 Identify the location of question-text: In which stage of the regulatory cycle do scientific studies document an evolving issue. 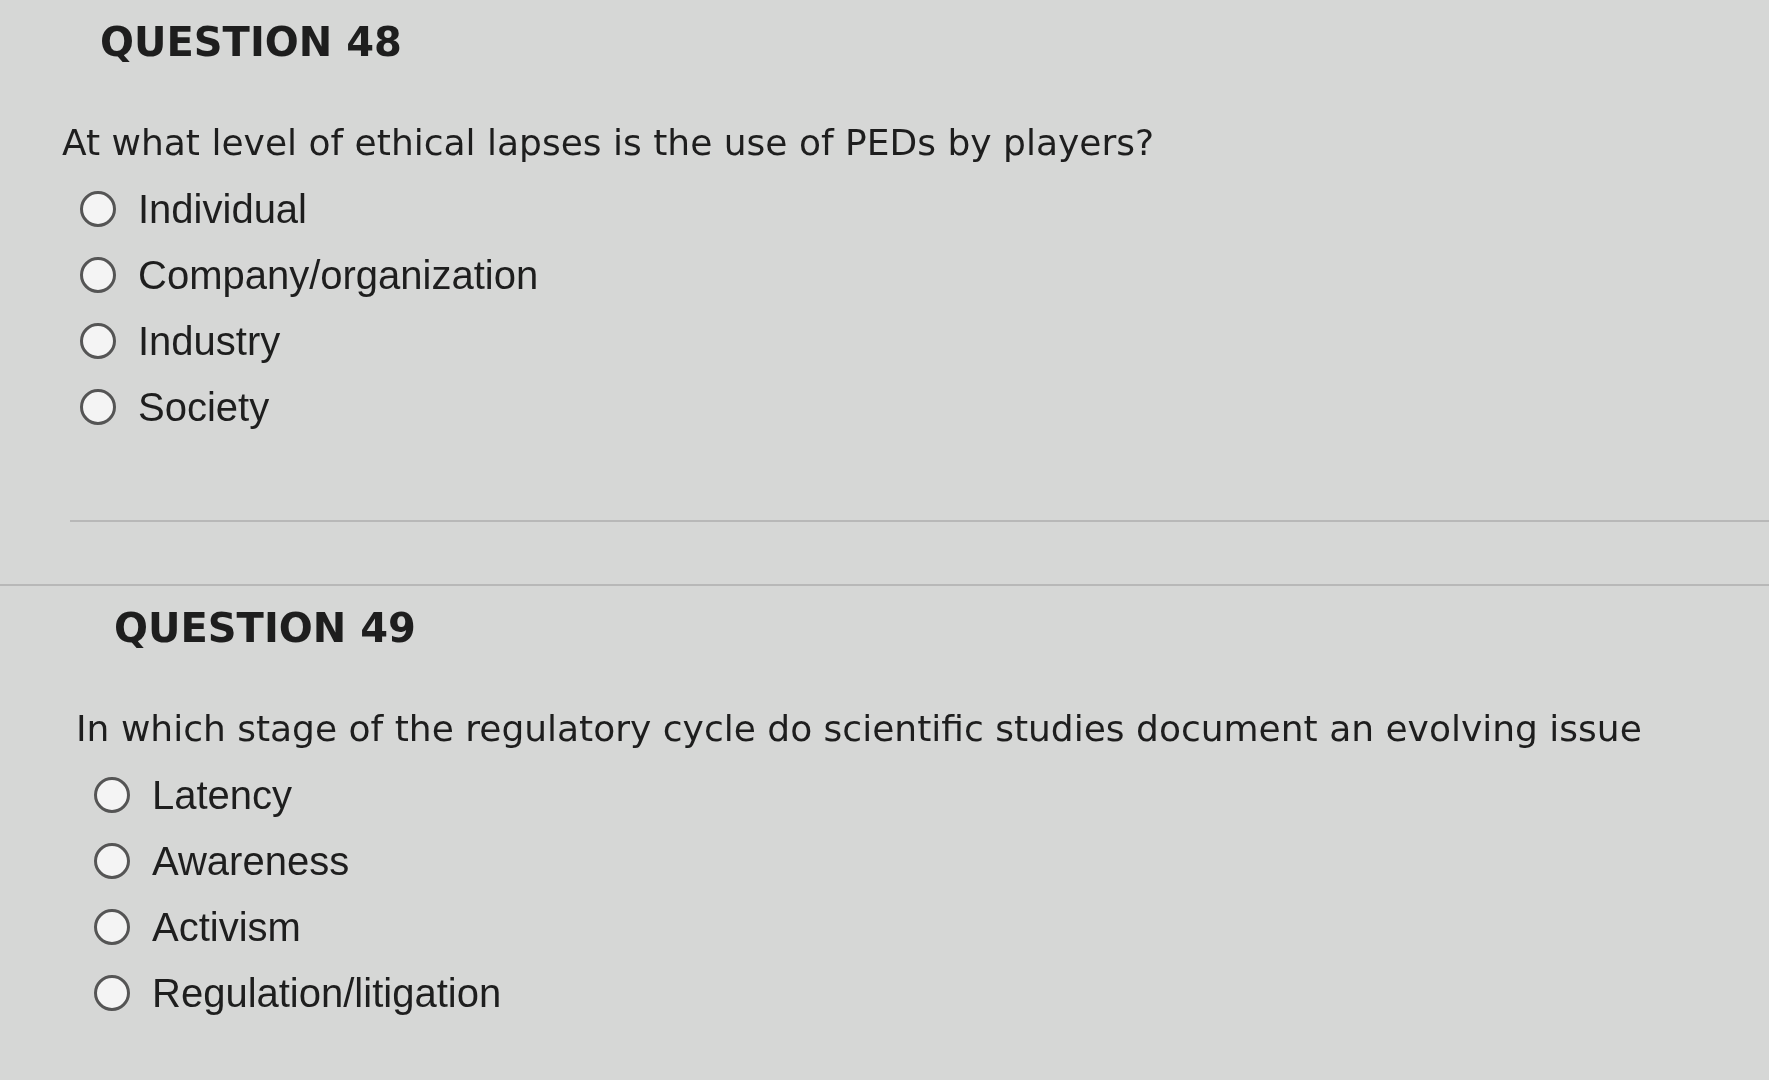
(859, 729).